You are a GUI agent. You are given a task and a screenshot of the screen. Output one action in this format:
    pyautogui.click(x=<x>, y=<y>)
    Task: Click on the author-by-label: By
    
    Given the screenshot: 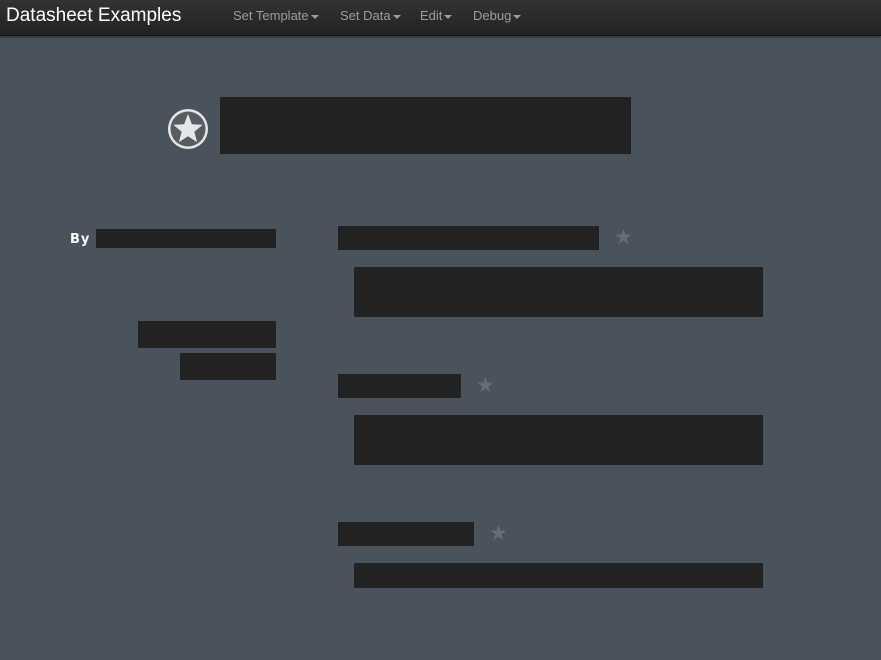 What is the action you would take?
    pyautogui.click(x=80, y=239)
    